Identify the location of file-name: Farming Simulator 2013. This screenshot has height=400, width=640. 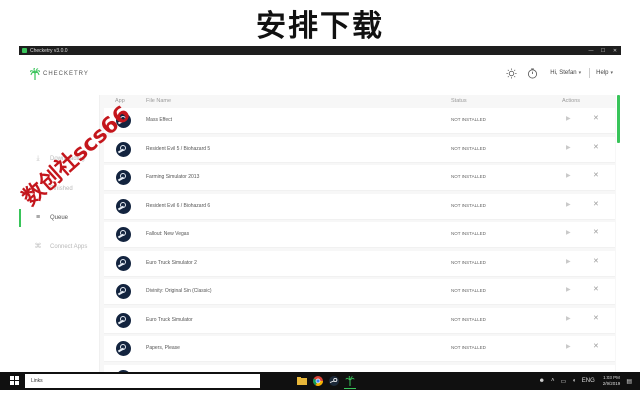
(173, 177).